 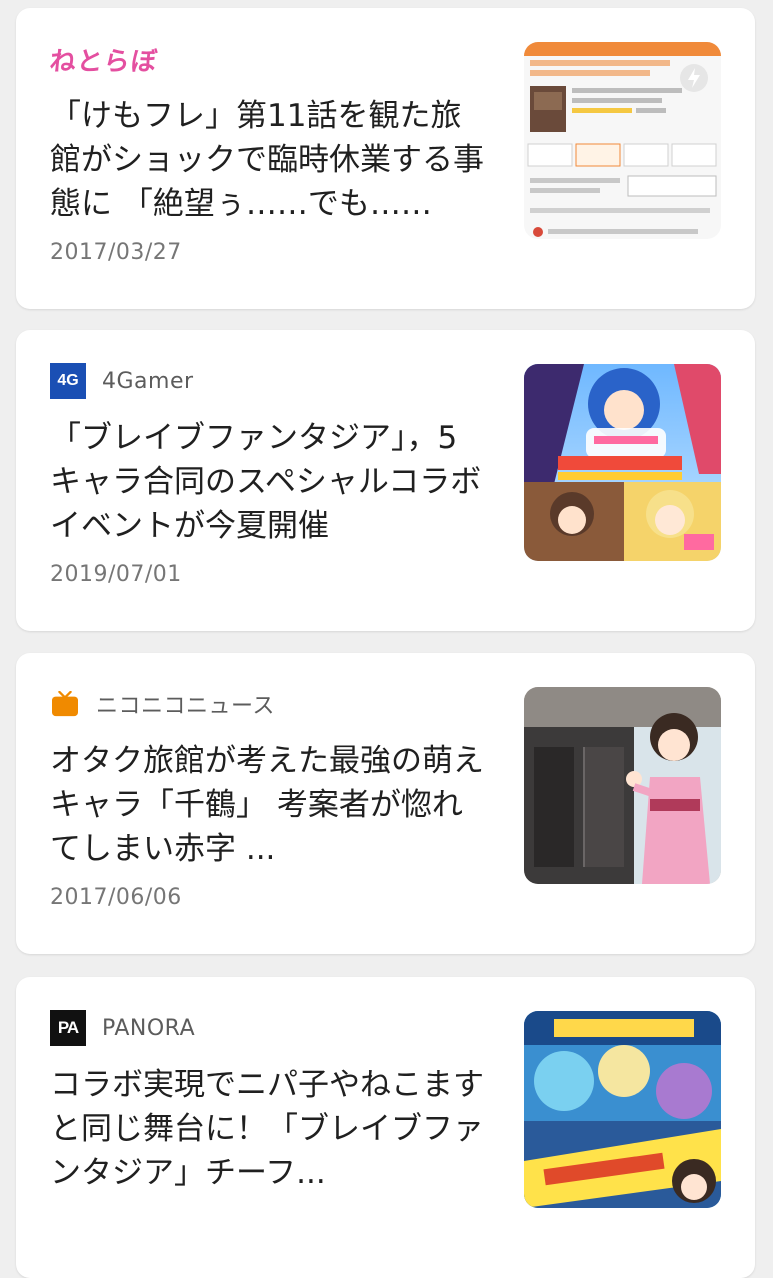 I want to click on article-source: PA PANORA, so click(x=122, y=1028).